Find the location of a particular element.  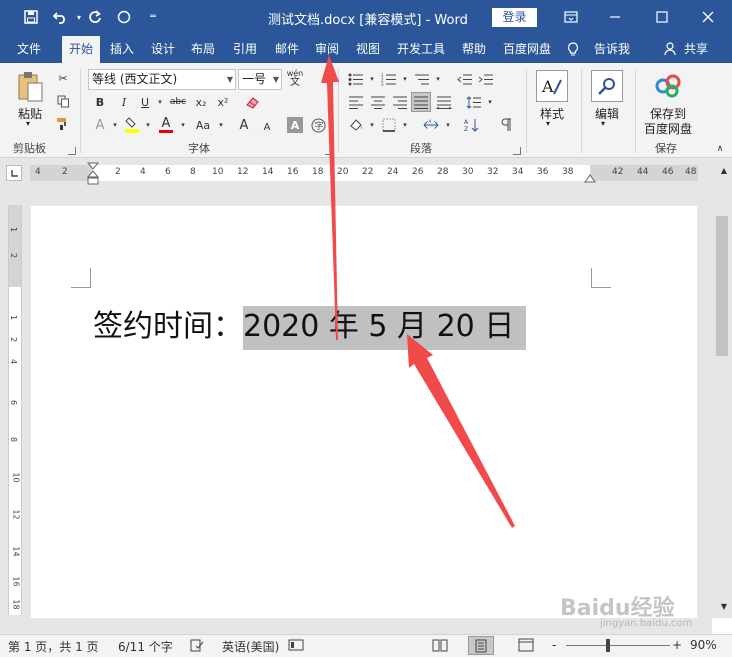

print-layout-icon is located at coordinates (481, 645).